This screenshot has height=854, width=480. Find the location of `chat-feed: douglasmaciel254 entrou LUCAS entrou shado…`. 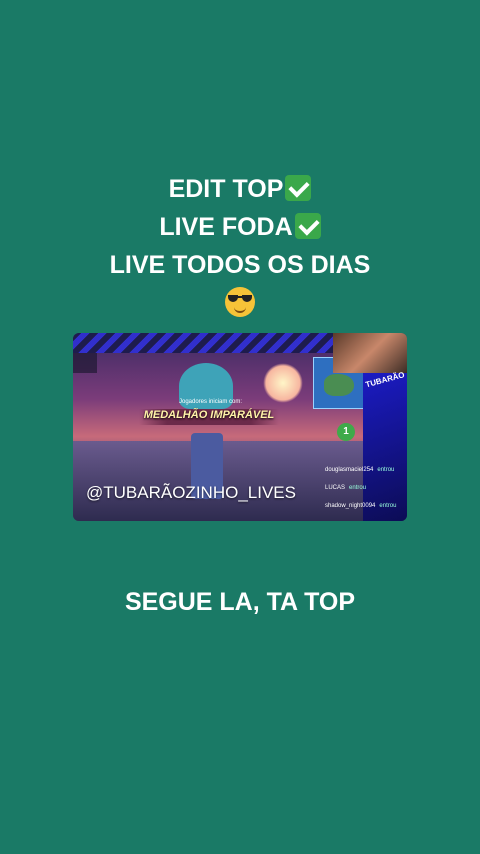

chat-feed: douglasmaciel254 entrou LUCAS entrou shado… is located at coordinates (365, 488).